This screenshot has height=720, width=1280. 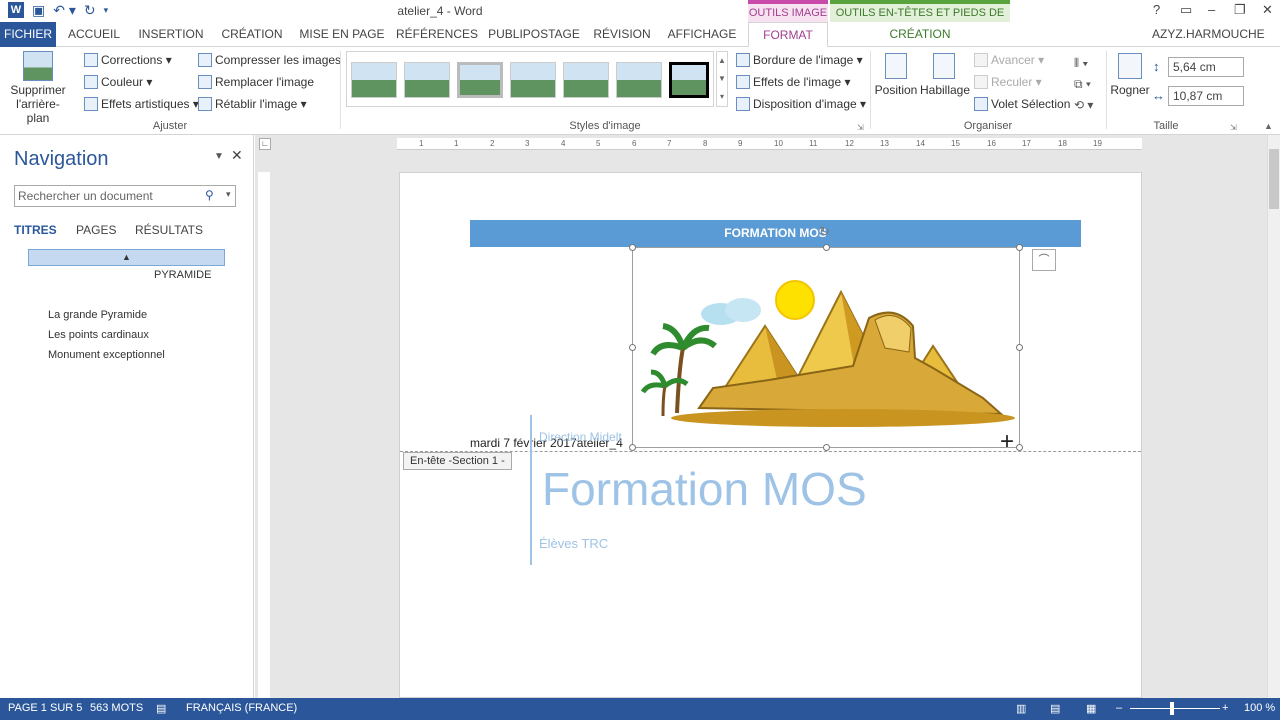 I want to click on pane-options-icon: ▼, so click(x=219, y=156).